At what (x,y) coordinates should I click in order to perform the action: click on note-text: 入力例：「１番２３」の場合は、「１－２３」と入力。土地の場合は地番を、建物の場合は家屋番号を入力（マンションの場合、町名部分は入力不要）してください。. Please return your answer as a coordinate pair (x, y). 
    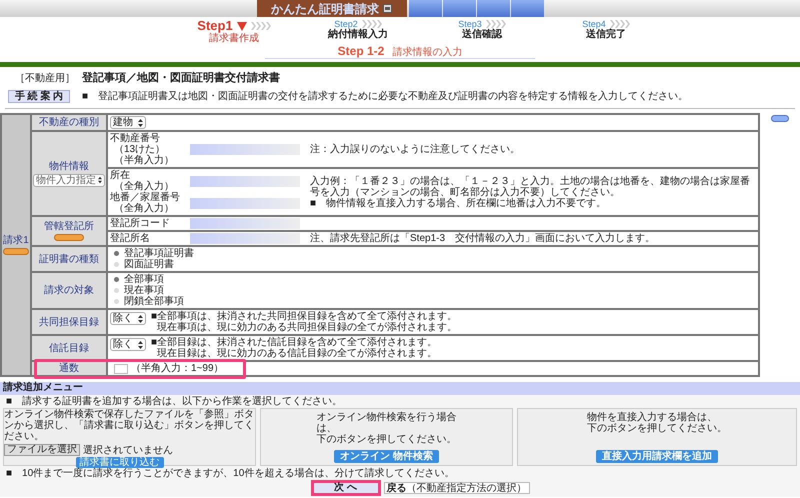
    Looking at the image, I should click on (530, 187).